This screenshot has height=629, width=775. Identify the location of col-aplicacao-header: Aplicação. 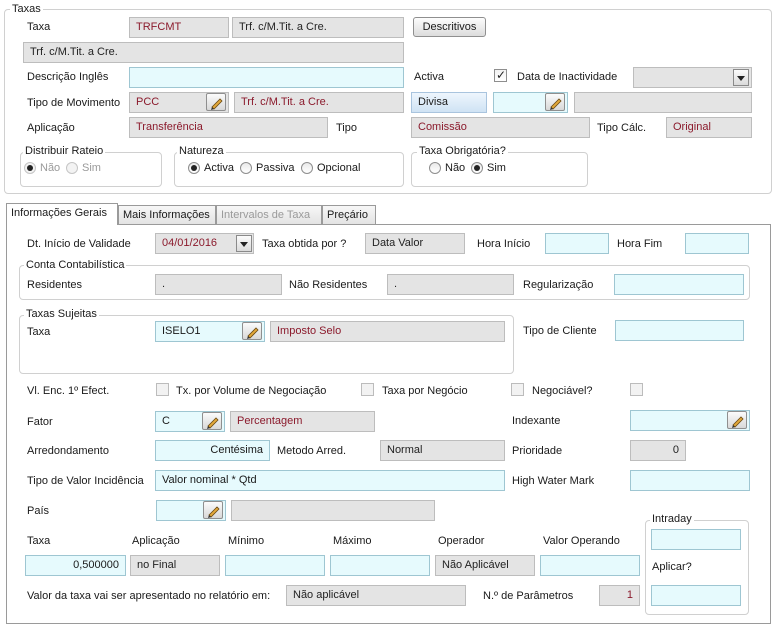
(156, 541).